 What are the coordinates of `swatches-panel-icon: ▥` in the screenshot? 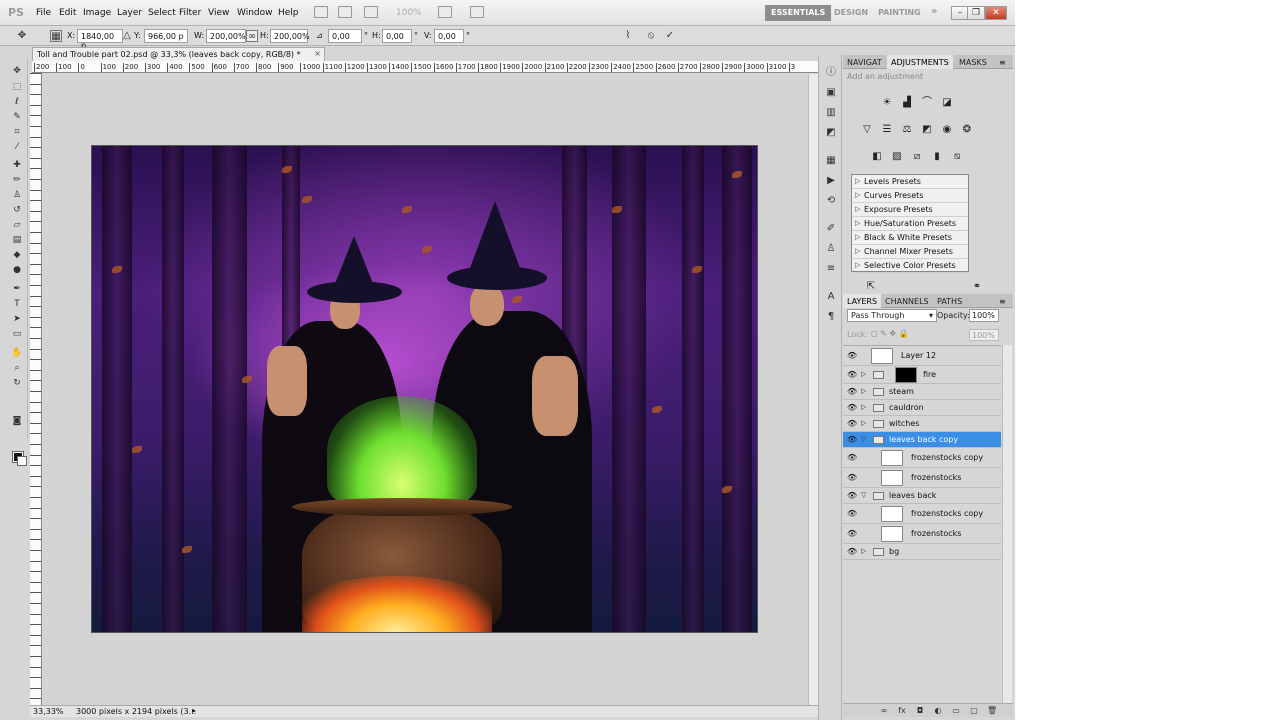 It's located at (831, 113).